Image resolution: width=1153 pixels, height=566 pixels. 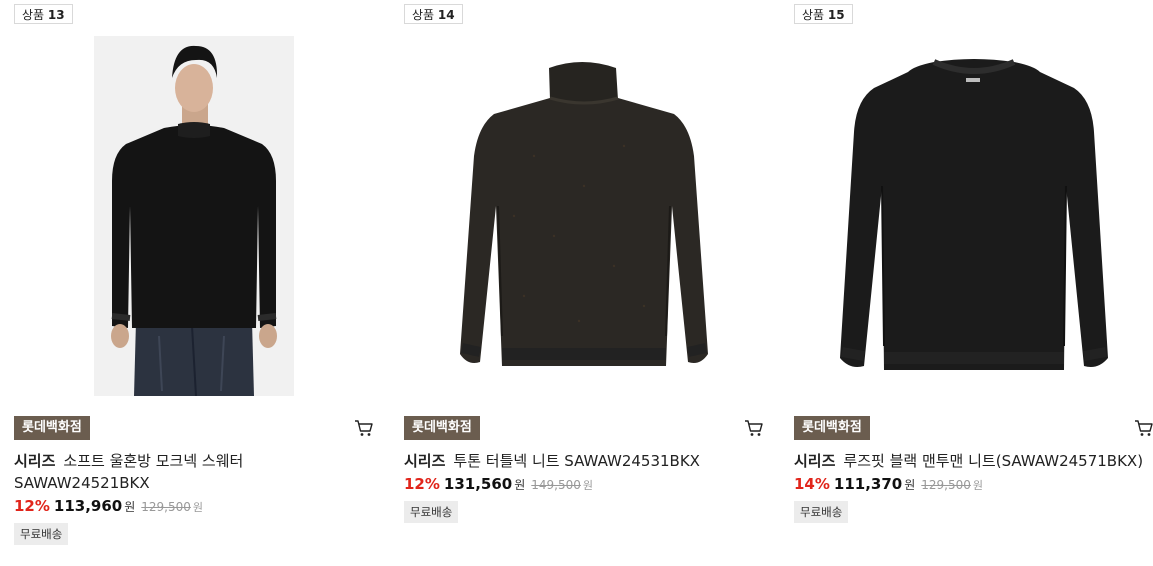 I want to click on price-row: 12% 131,560 원 149,500 원, so click(x=498, y=485).